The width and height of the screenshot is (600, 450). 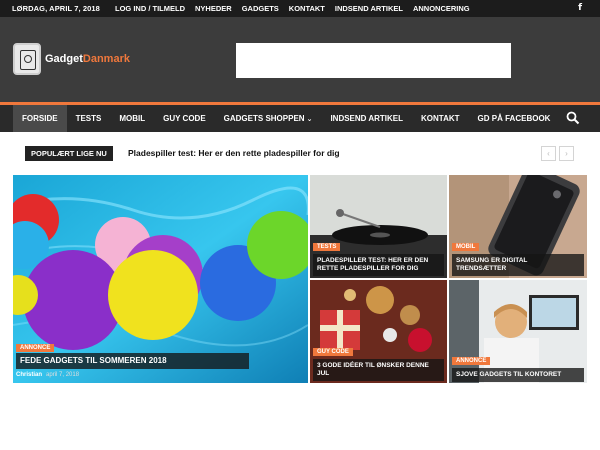 What do you see at coordinates (580, 8) in the screenshot?
I see `facebook-icon: f` at bounding box center [580, 8].